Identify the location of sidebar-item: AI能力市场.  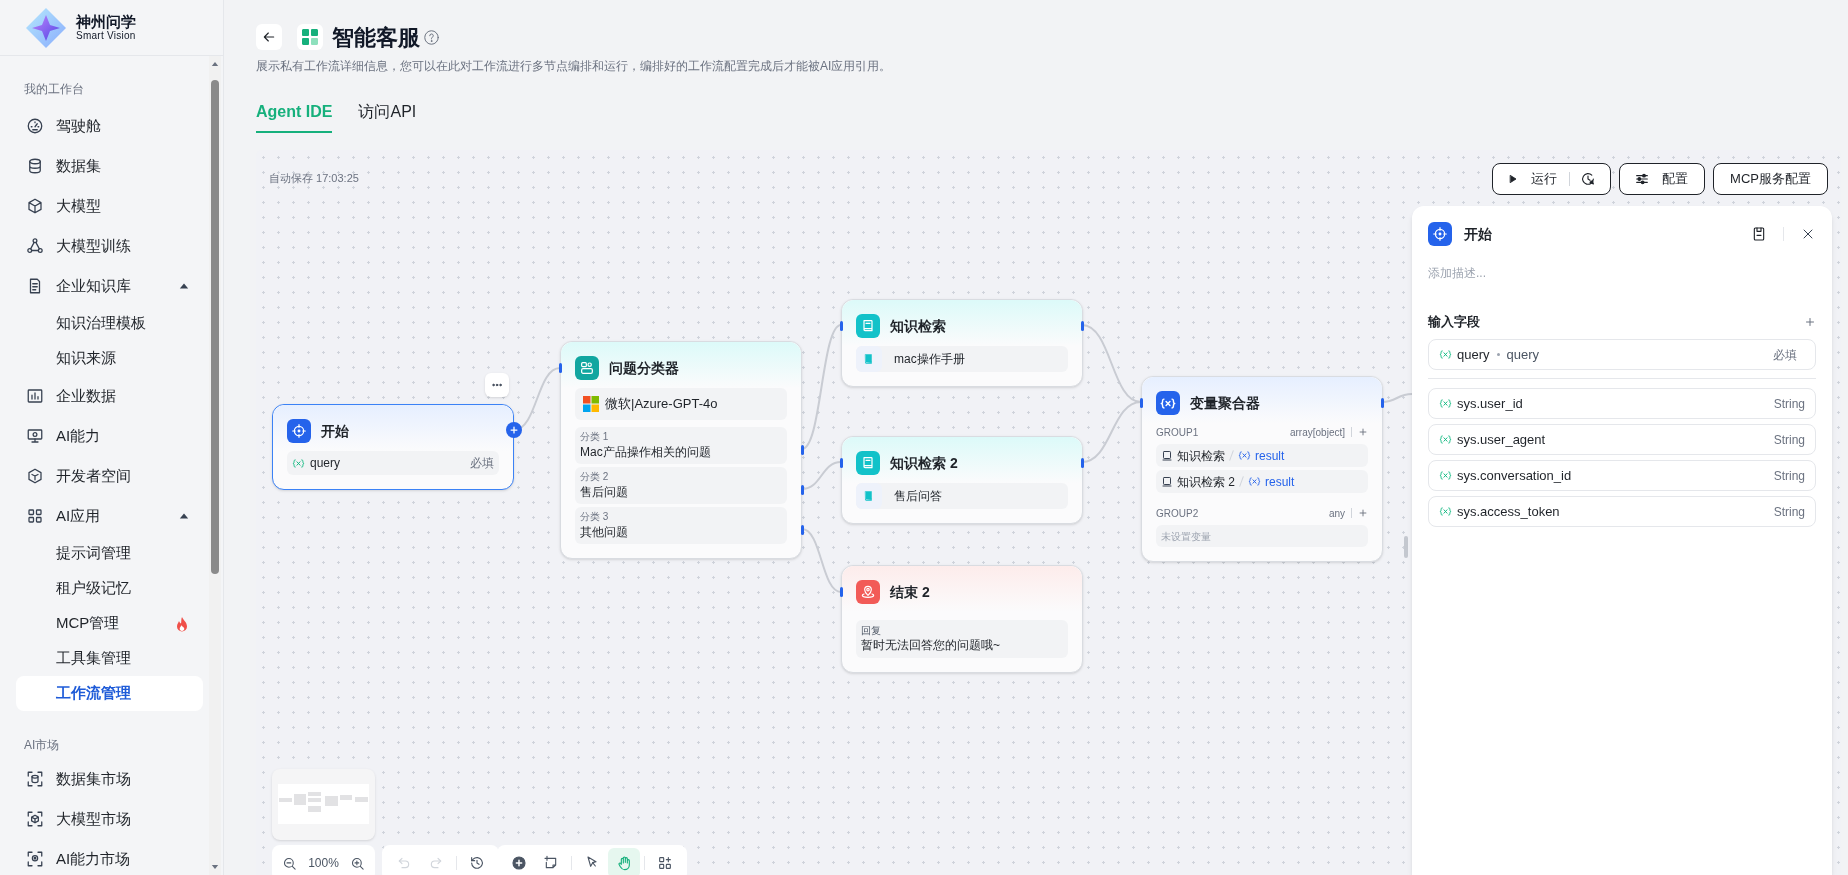
(109, 857).